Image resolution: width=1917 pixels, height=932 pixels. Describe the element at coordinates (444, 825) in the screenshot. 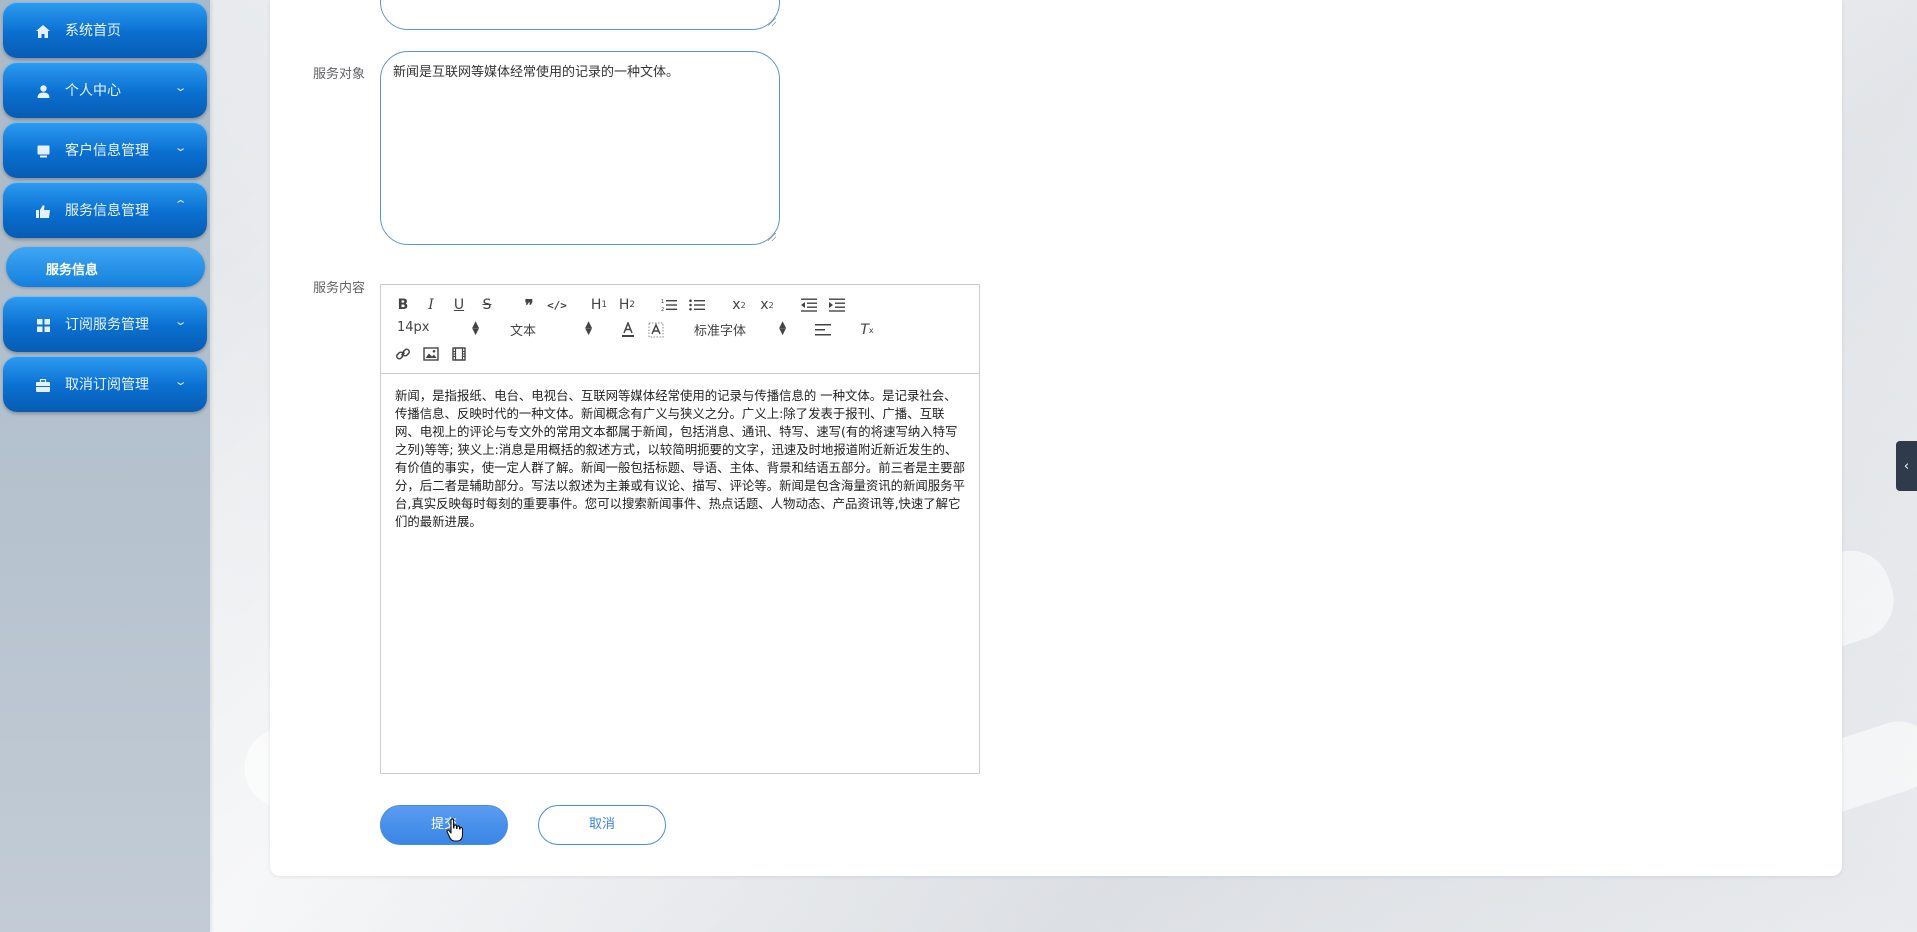

I see `submit-button: 提交` at that location.